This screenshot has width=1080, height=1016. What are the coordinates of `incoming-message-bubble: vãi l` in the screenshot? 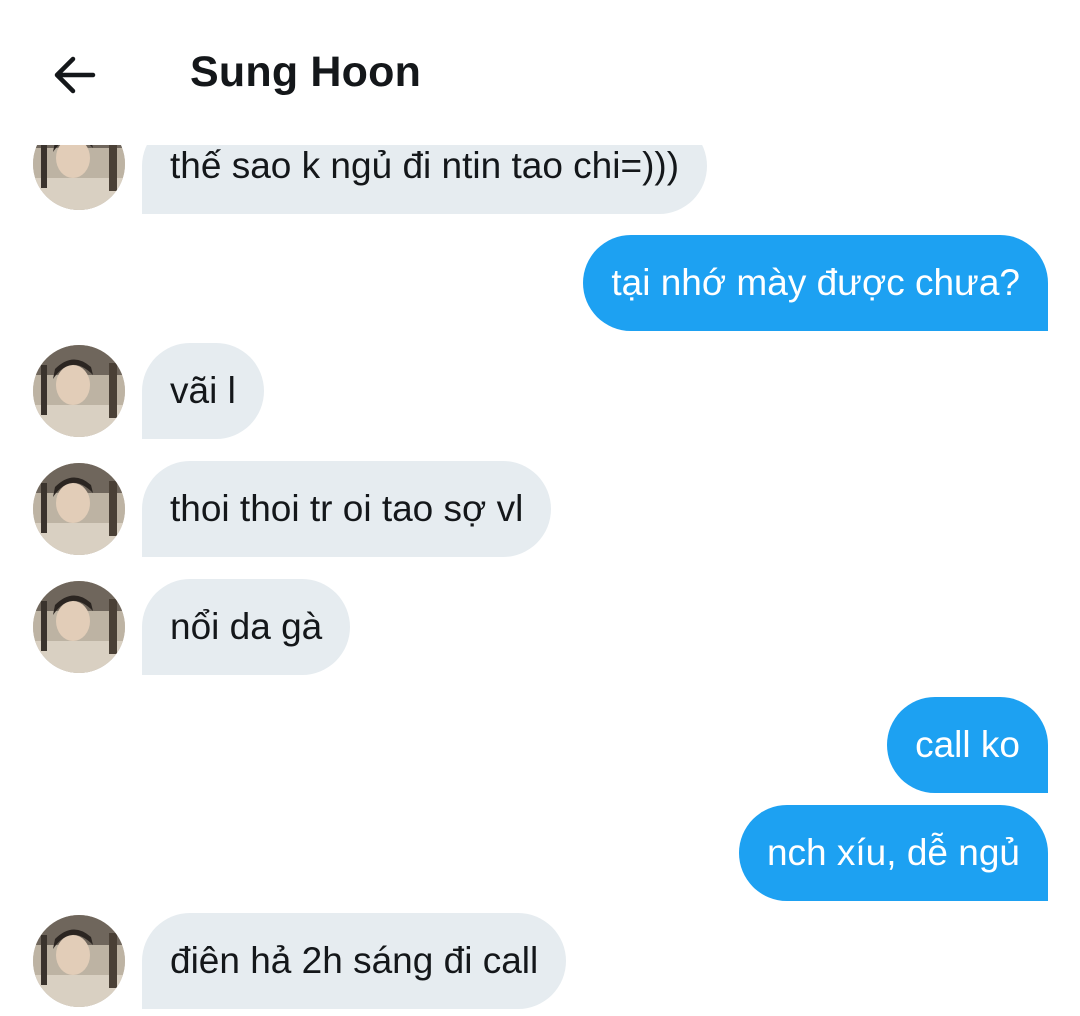 It's located at (203, 391).